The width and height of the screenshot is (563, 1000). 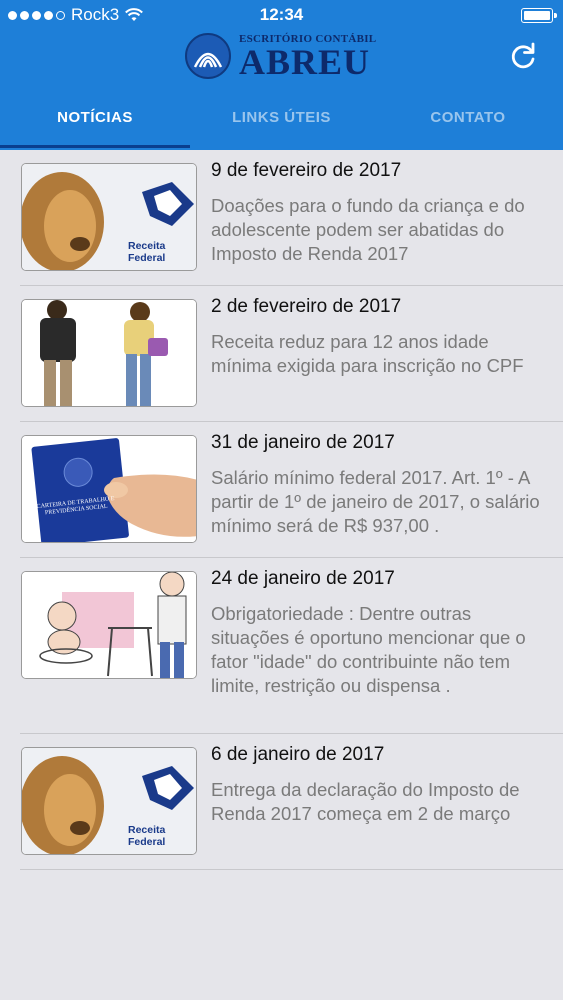 I want to click on tab-links-uteis: LINKS ÚTEIS, so click(x=281, y=122).